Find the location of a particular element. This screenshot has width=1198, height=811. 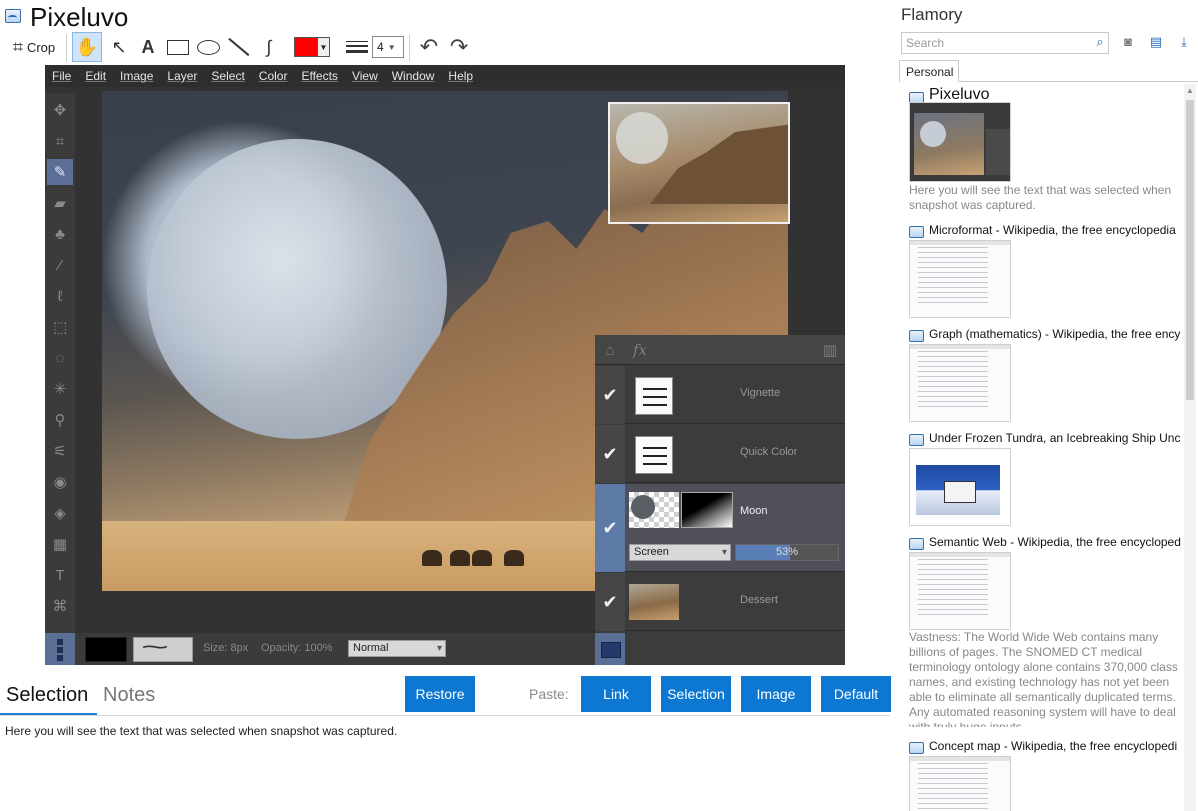

thumbnail-panel is located at coordinates (998, 152).